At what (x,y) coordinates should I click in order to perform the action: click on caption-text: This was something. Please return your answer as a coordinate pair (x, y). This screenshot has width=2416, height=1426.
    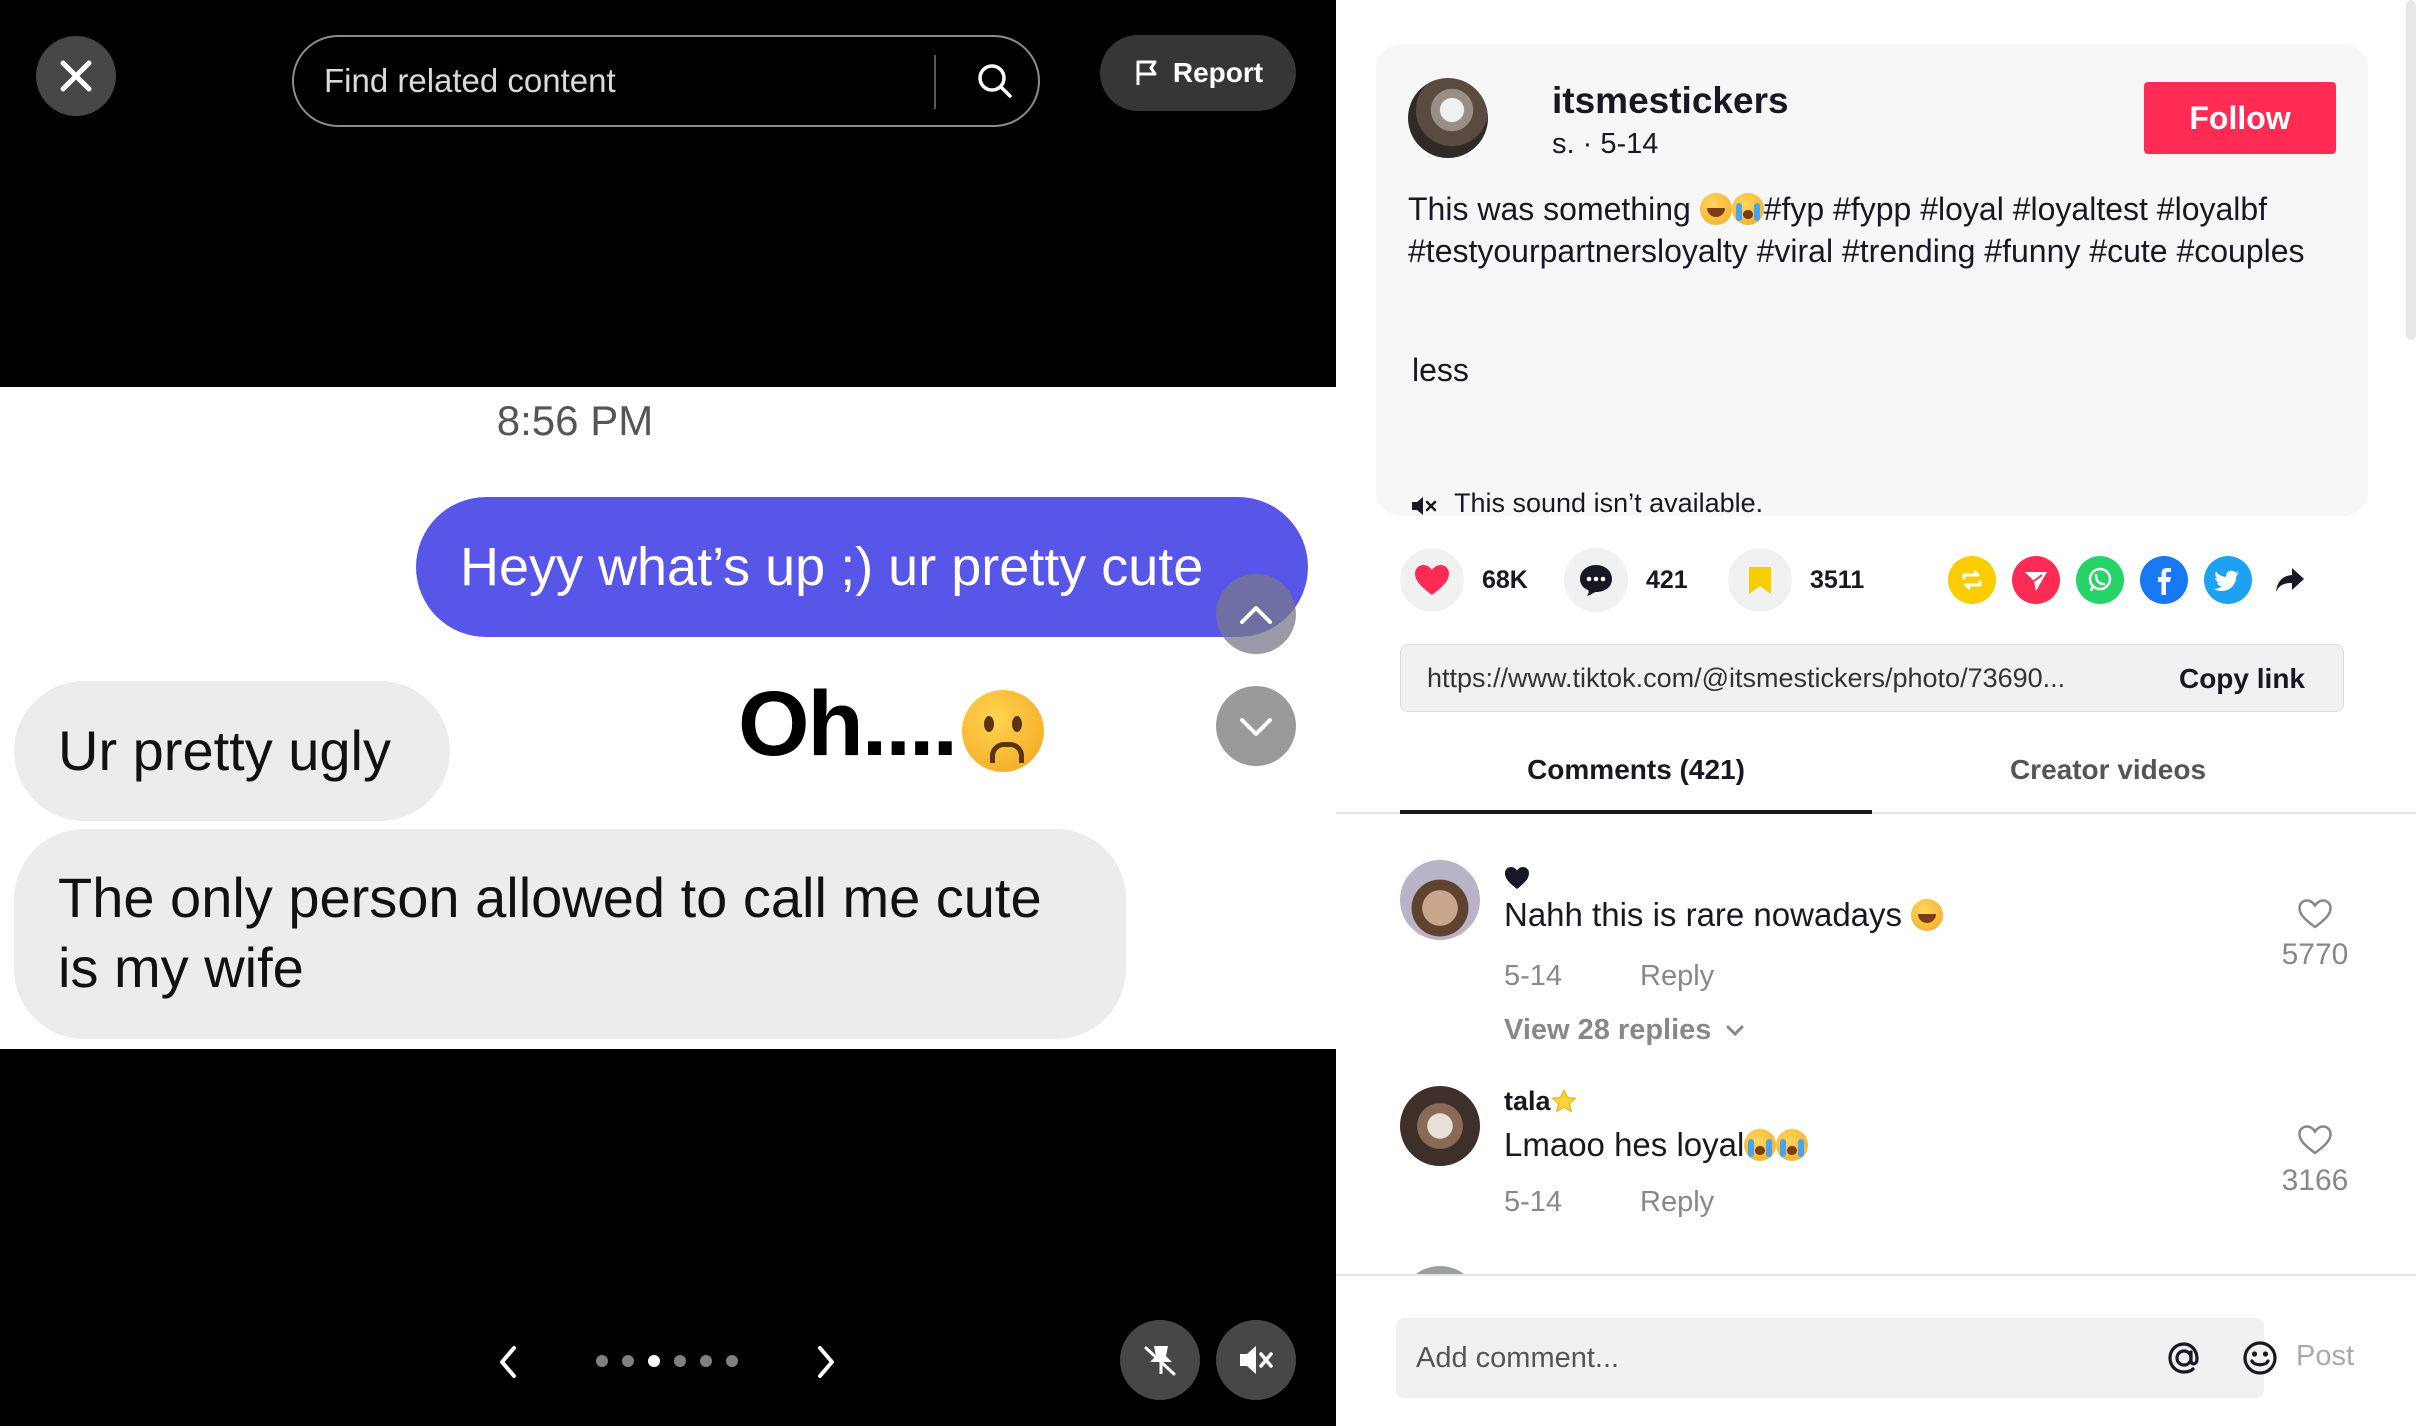
    Looking at the image, I should click on (1549, 209).